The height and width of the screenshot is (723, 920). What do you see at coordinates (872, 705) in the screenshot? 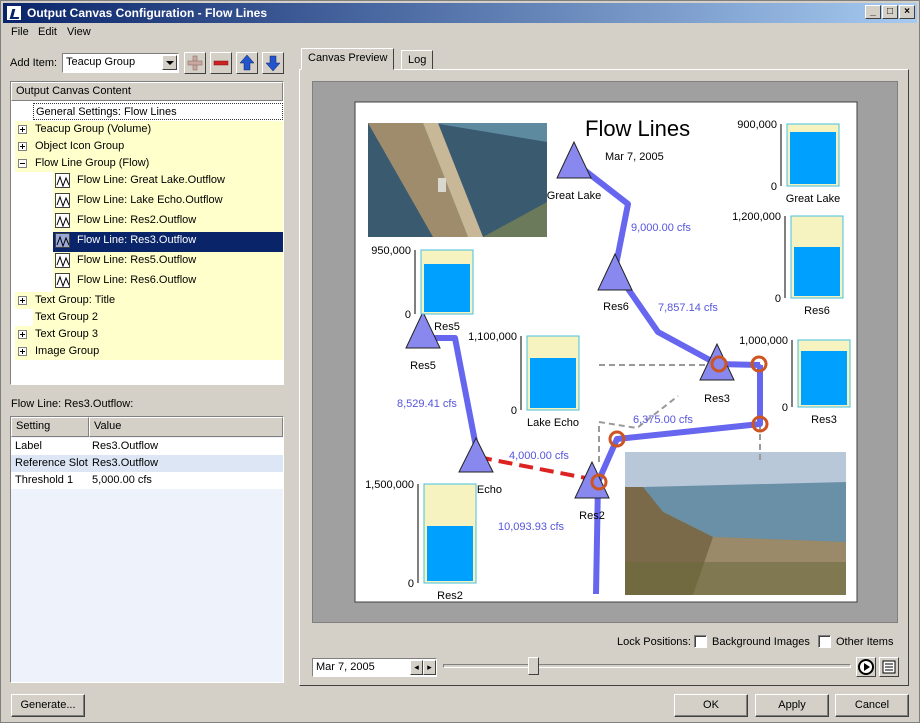
I see `cancel-button: Cancel` at bounding box center [872, 705].